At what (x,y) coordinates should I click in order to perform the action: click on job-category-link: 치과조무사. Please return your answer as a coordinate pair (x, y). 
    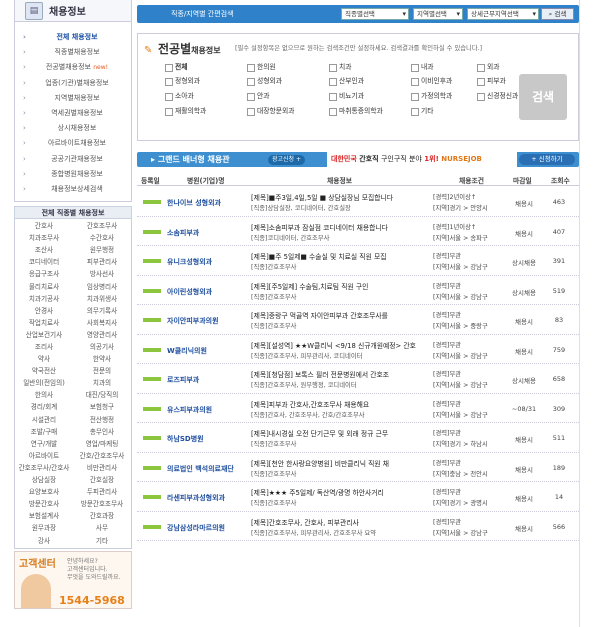
    Looking at the image, I should click on (44, 238).